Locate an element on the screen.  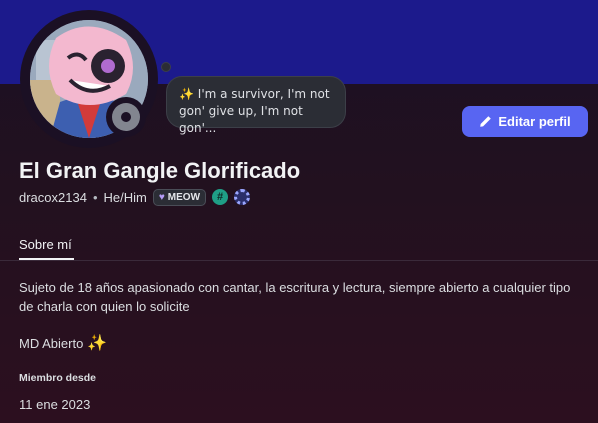
tab-about-me: Sobre mí is located at coordinates (45, 244).